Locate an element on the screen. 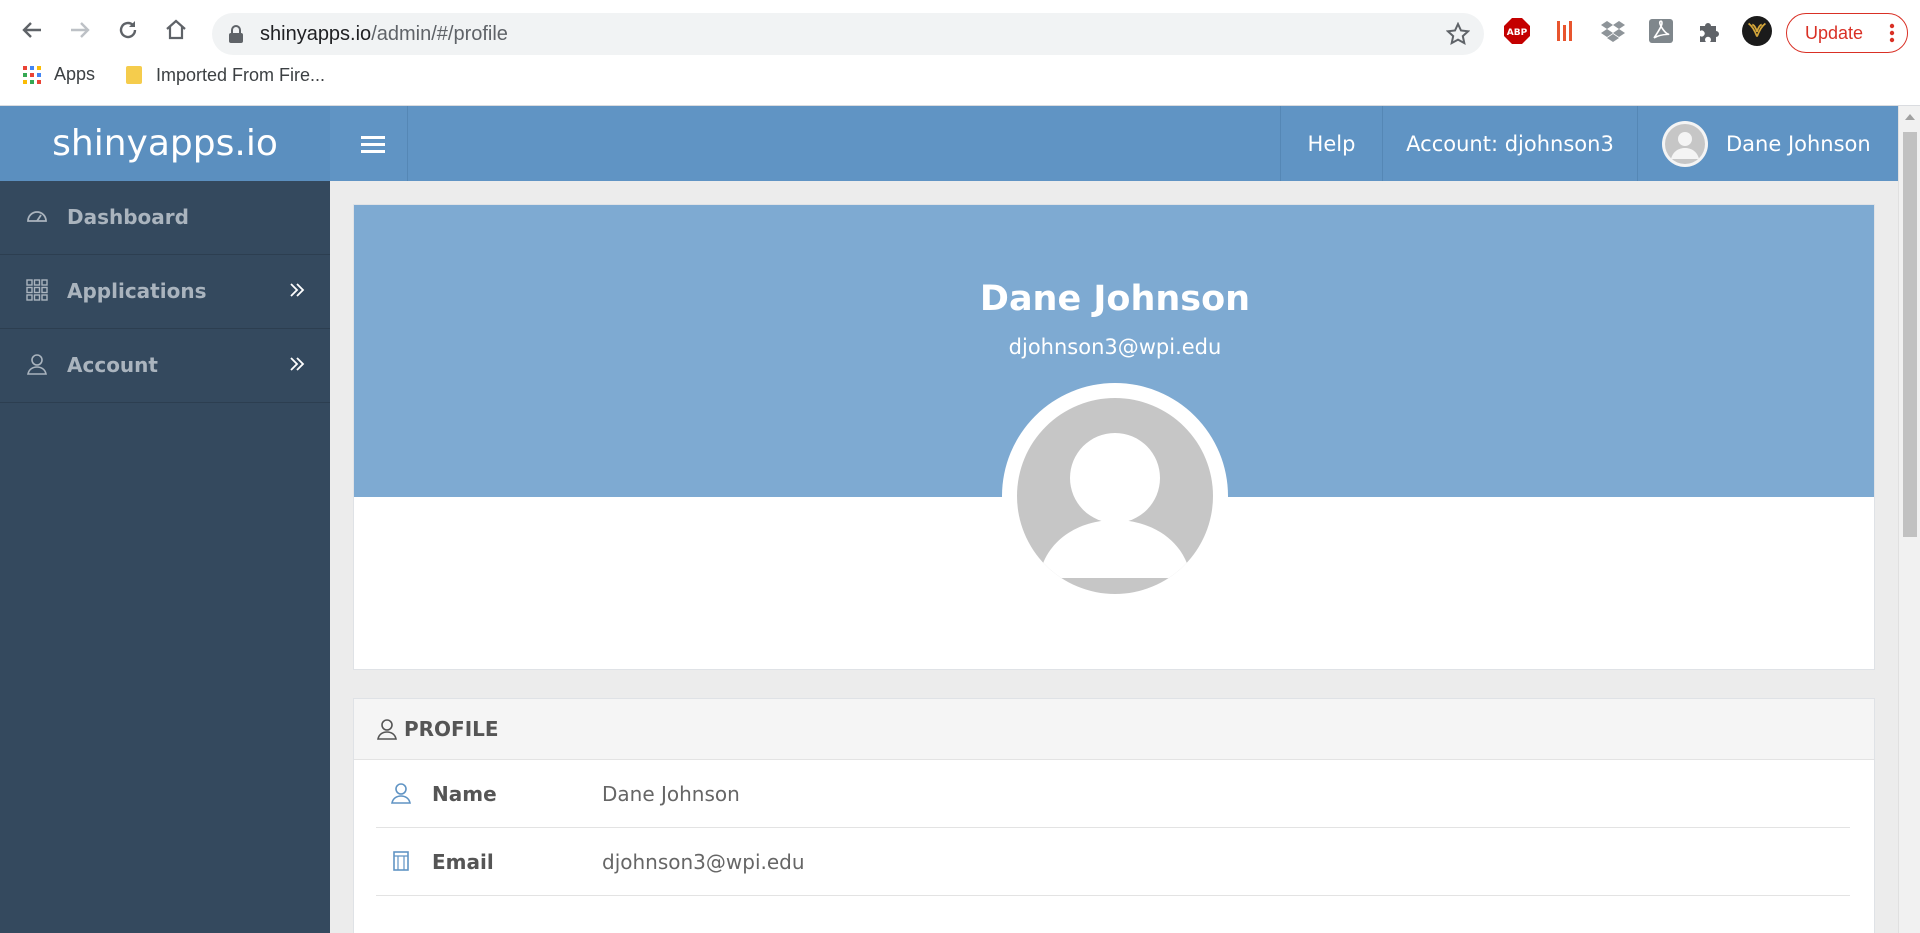 This screenshot has width=1920, height=933. profile-section-title: PROFILE is located at coordinates (451, 729).